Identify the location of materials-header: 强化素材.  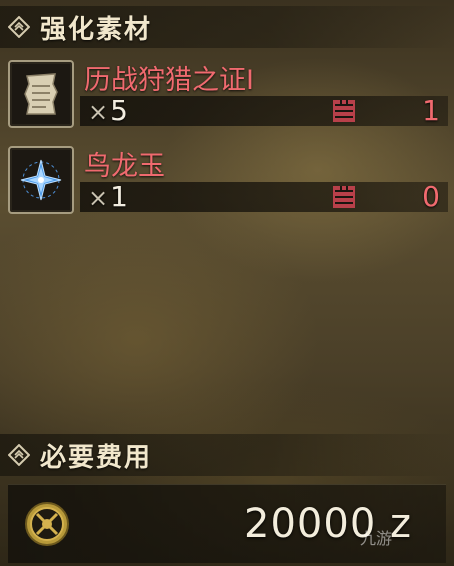
(227, 27).